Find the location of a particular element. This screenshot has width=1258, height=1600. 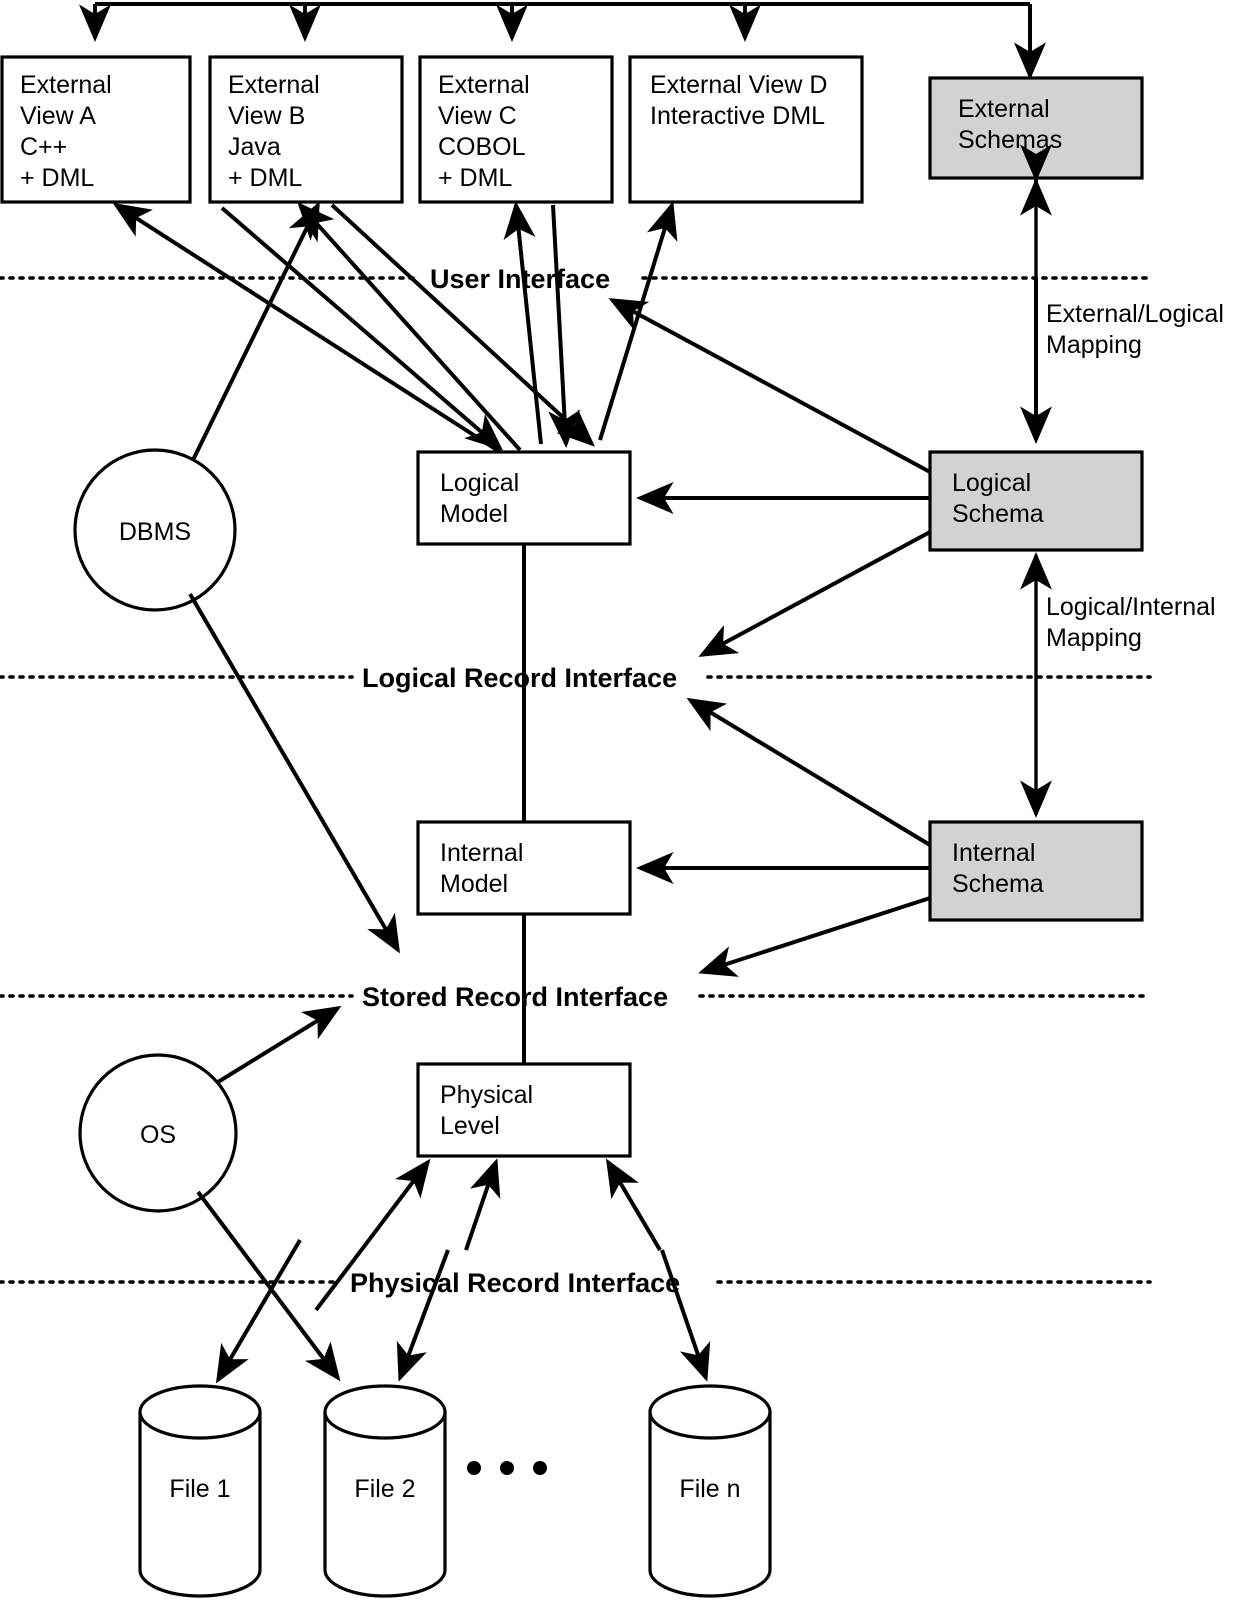

external-view-d-line-2: Interactive DML is located at coordinates (737, 116).